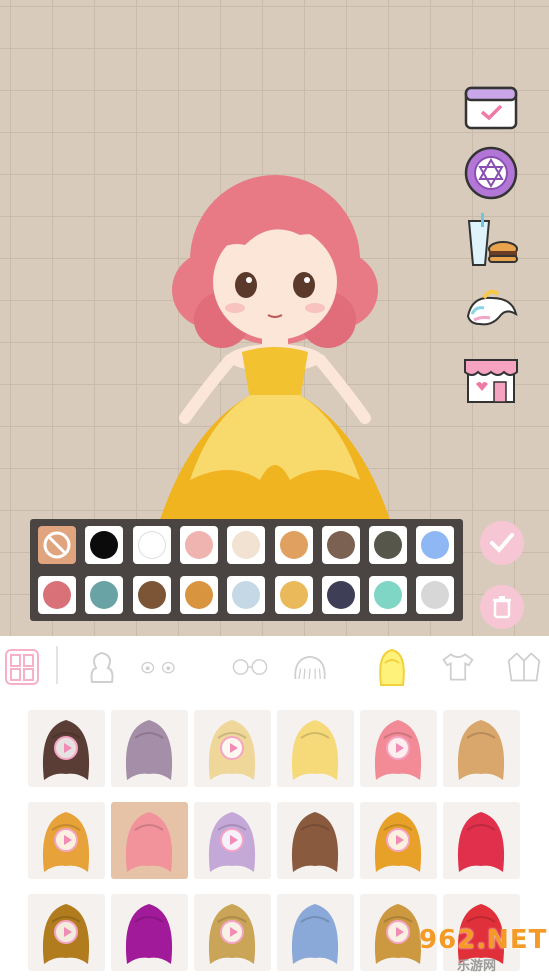  Describe the element at coordinates (246, 570) in the screenshot. I see `color-palette` at that location.